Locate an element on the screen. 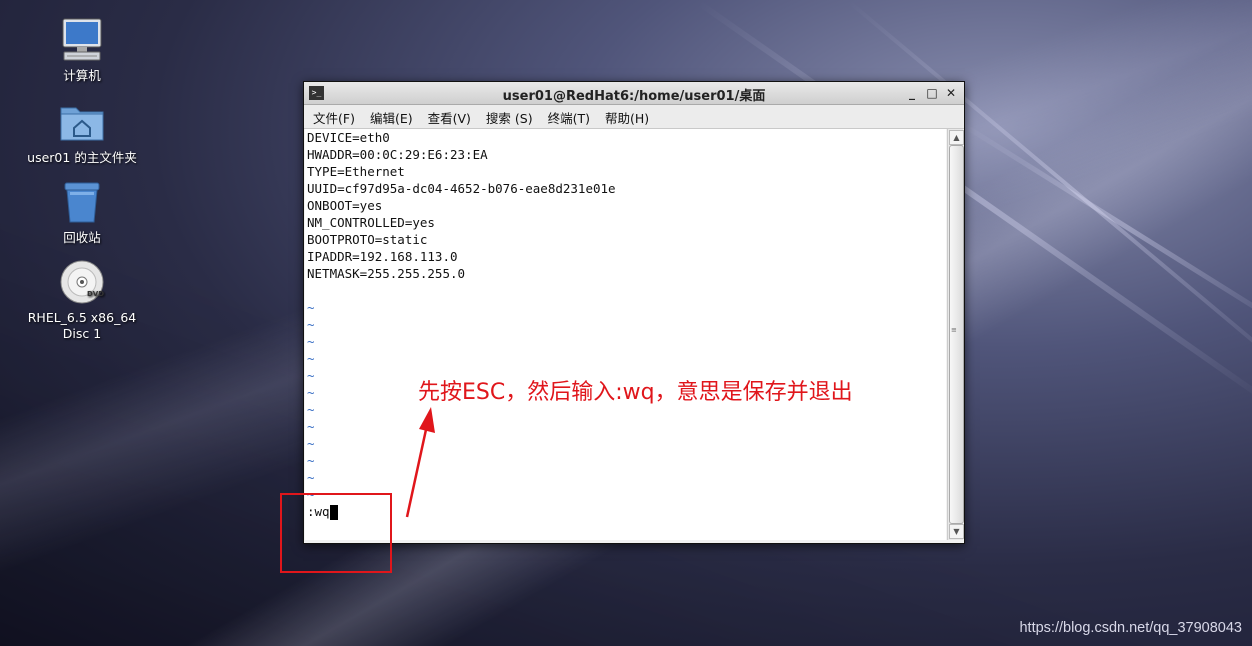 Image resolution: width=1252 pixels, height=646 pixels. scrollbar-thumb is located at coordinates (956, 334).